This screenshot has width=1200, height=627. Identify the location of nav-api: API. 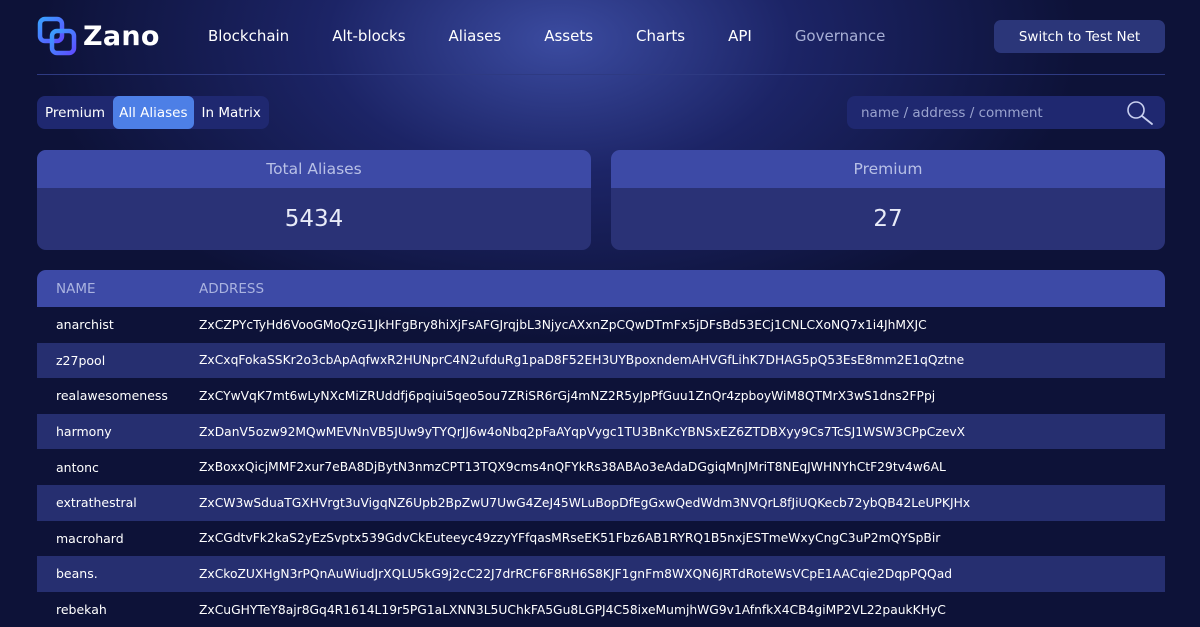
(740, 36).